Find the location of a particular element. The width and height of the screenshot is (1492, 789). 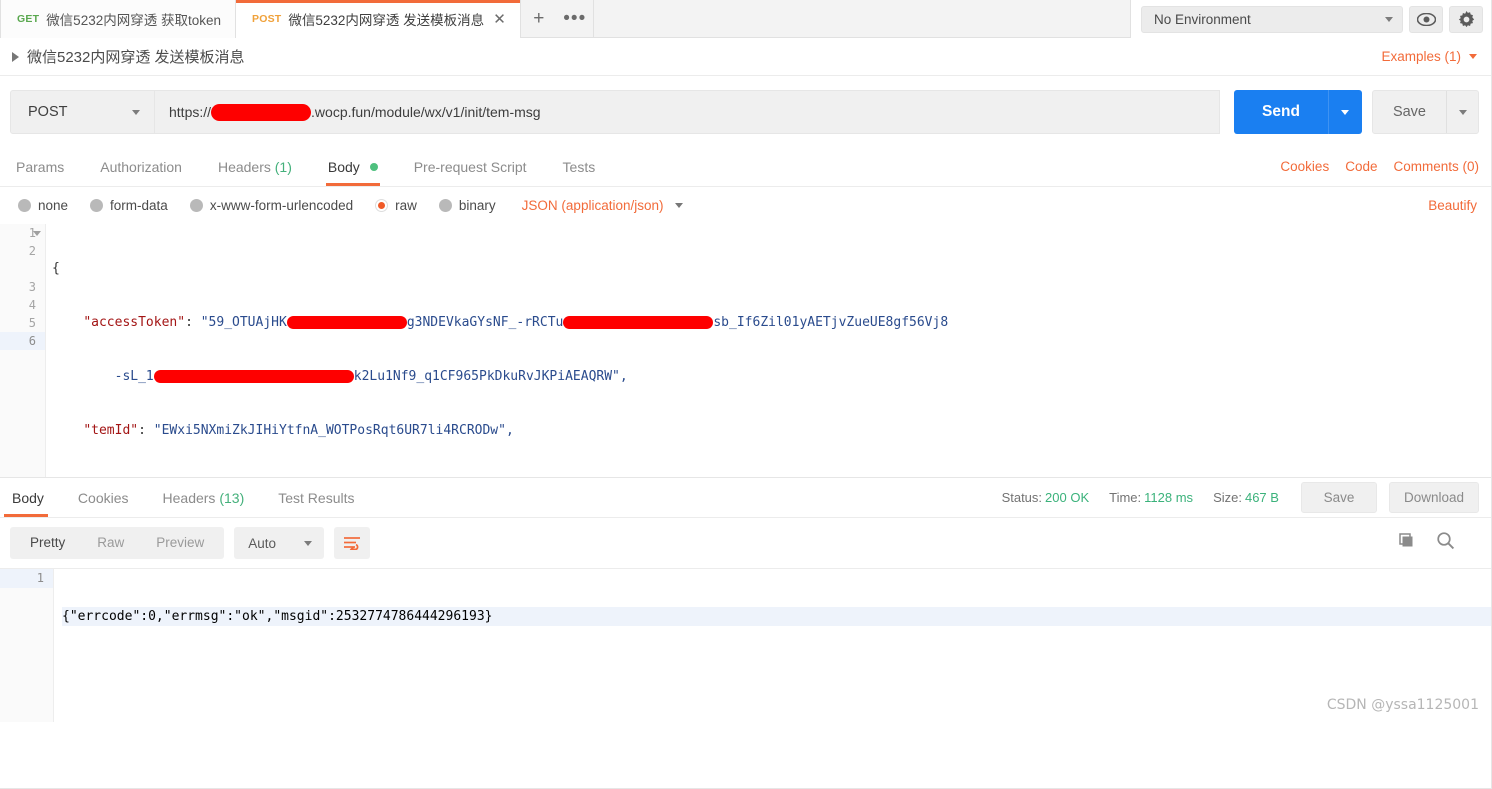

body-format-select: JSON (application/json) is located at coordinates (603, 205).